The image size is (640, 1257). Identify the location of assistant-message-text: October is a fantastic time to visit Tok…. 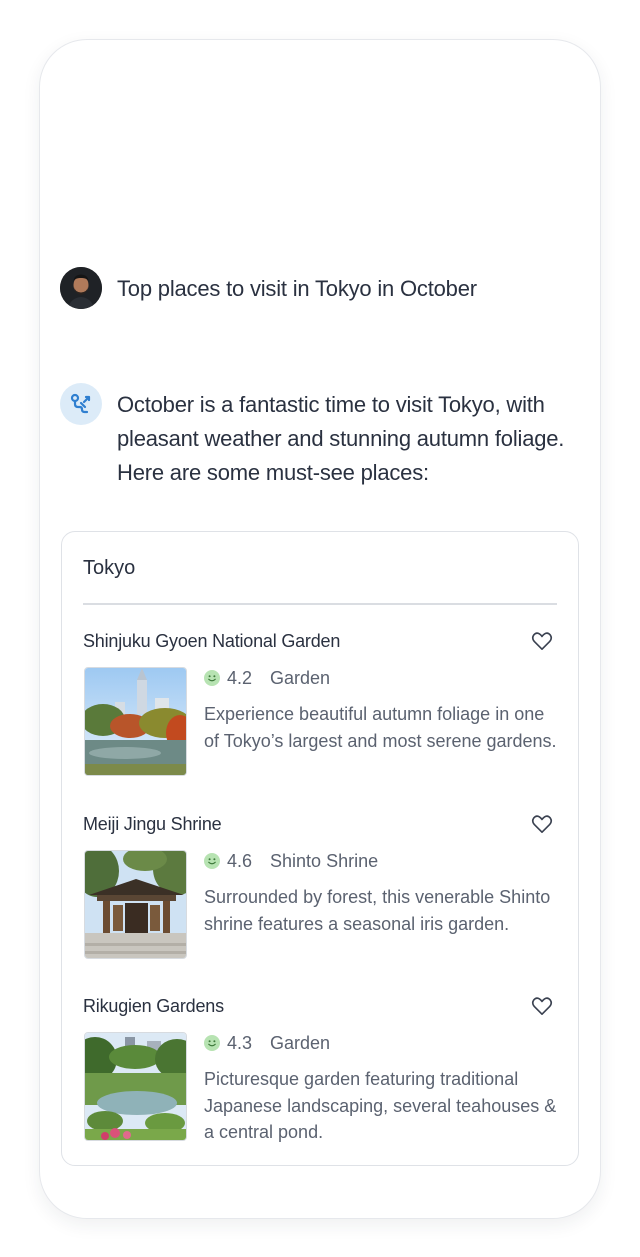
(341, 438).